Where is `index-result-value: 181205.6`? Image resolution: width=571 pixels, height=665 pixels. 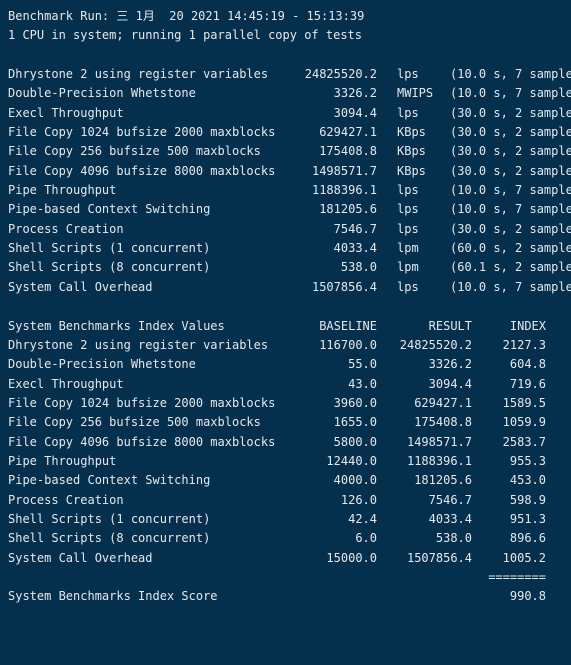 index-result-value: 181205.6 is located at coordinates (443, 480).